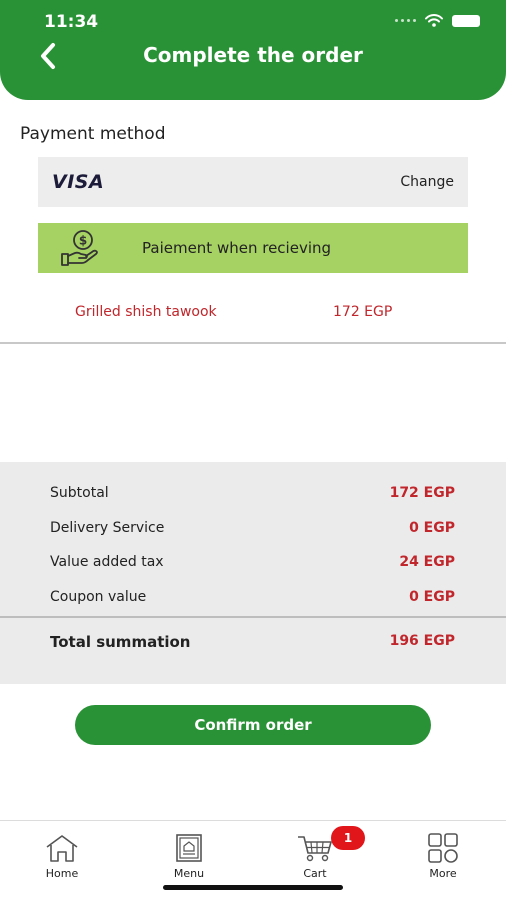 This screenshot has height=900, width=506. I want to click on order-item-name: Grilled shish tawook, so click(146, 312).